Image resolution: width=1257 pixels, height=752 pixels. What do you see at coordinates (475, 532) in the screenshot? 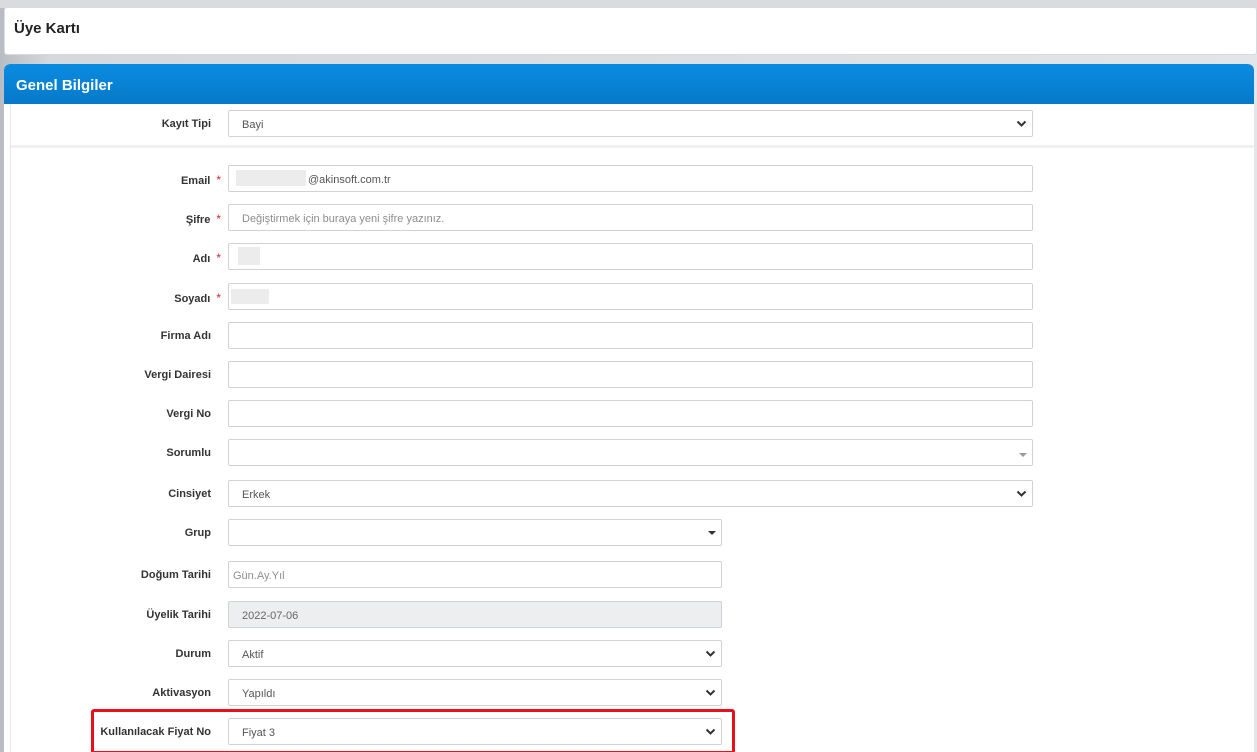
I see `grup-select` at bounding box center [475, 532].